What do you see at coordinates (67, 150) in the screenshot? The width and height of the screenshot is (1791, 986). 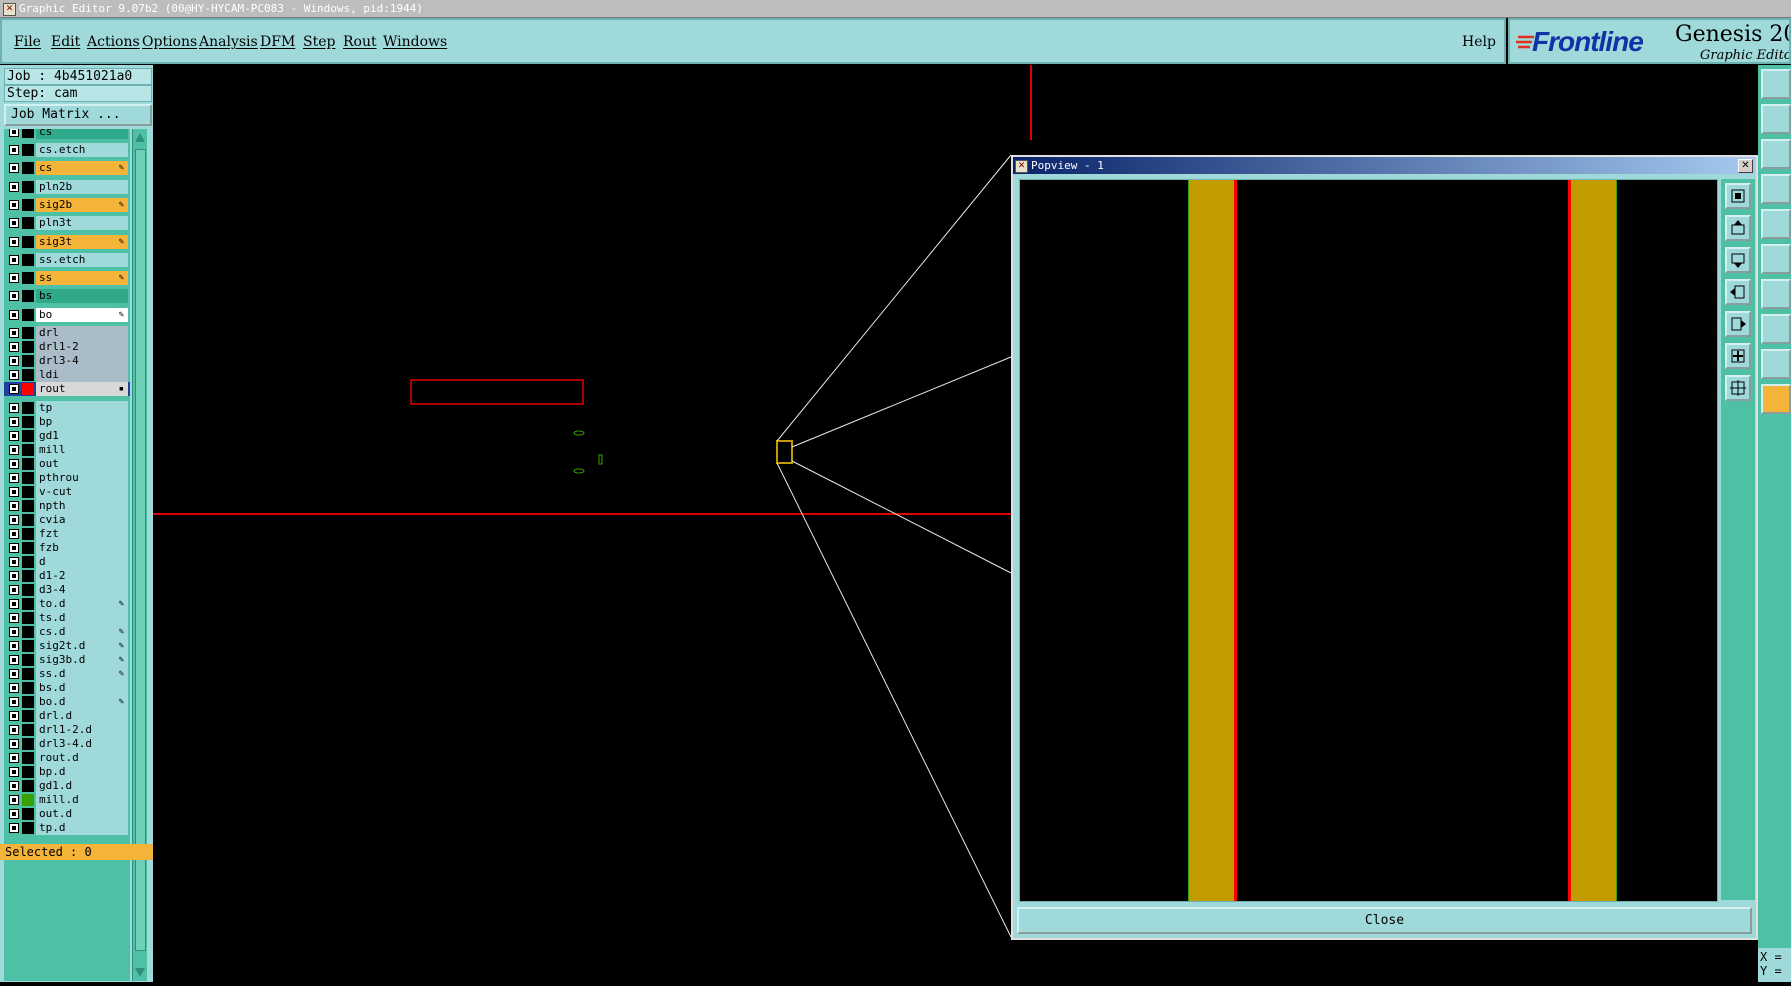 I see `layer-row-cs-etch: cs.etch` at bounding box center [67, 150].